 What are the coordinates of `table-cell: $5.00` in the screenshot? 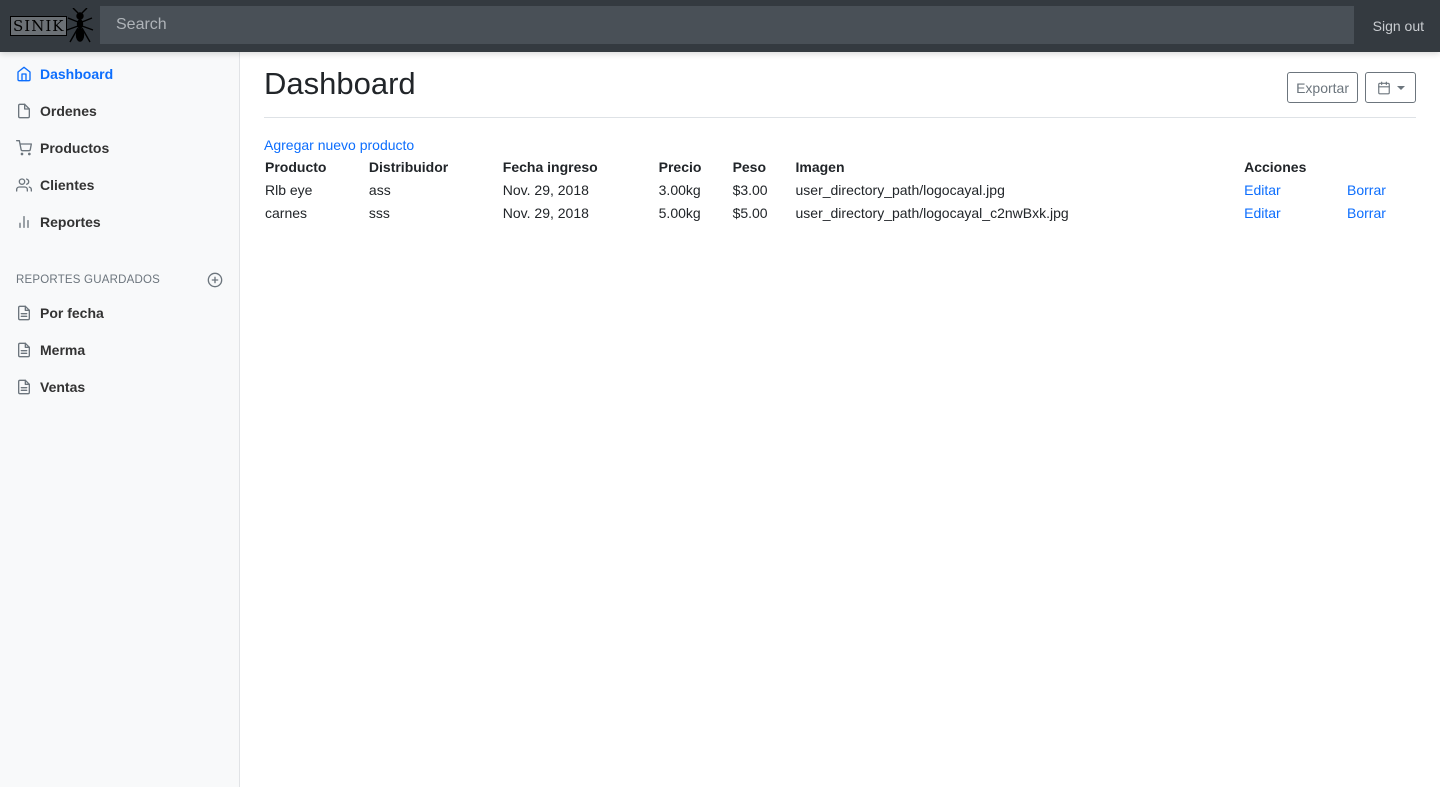 It's located at (750, 212).